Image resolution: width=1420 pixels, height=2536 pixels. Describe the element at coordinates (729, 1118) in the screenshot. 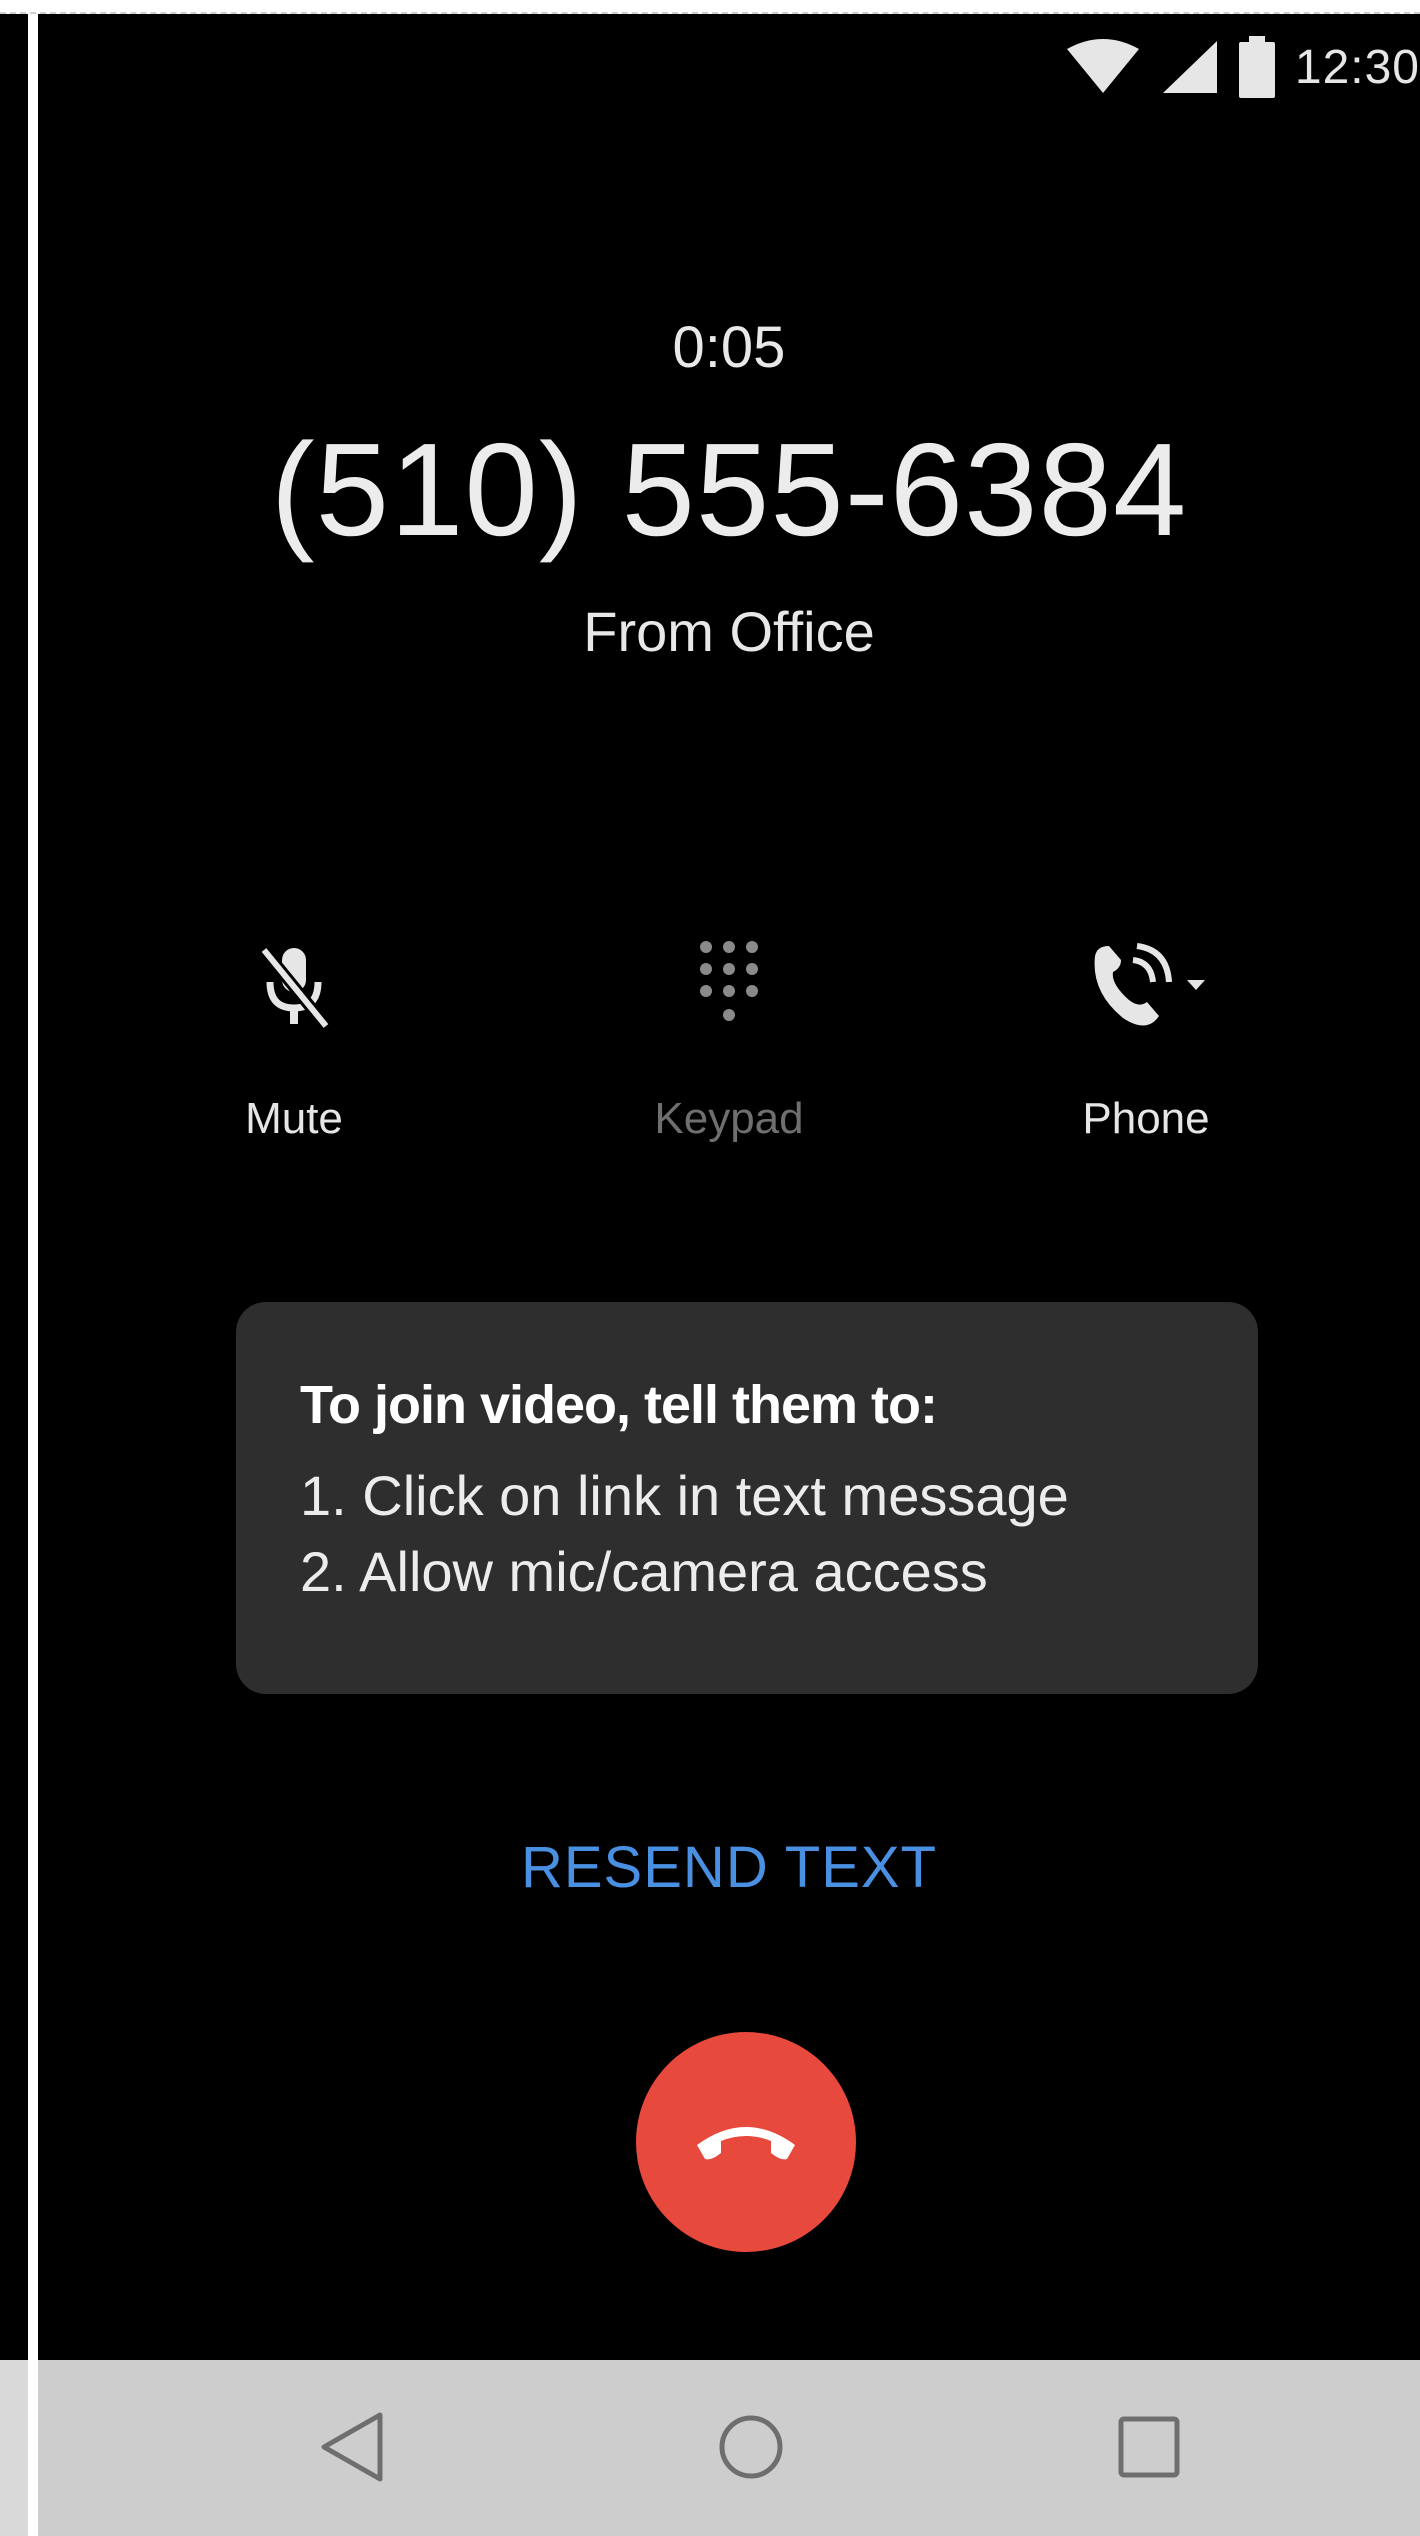

I see `keypad-label: Keypad` at that location.